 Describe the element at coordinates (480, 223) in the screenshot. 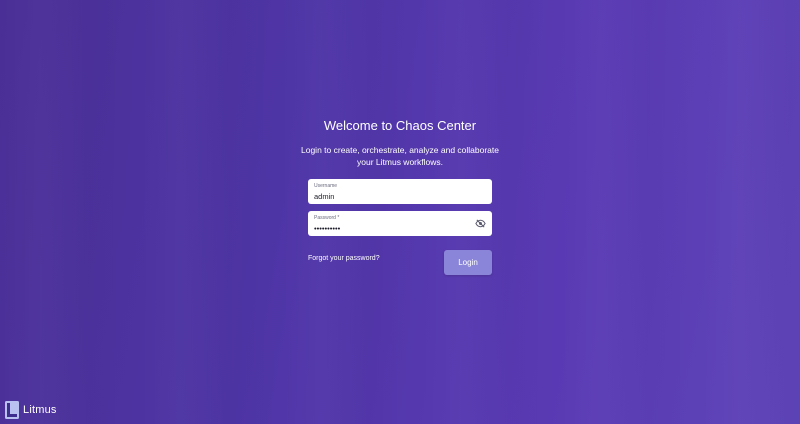

I see `eye-off-icon` at that location.